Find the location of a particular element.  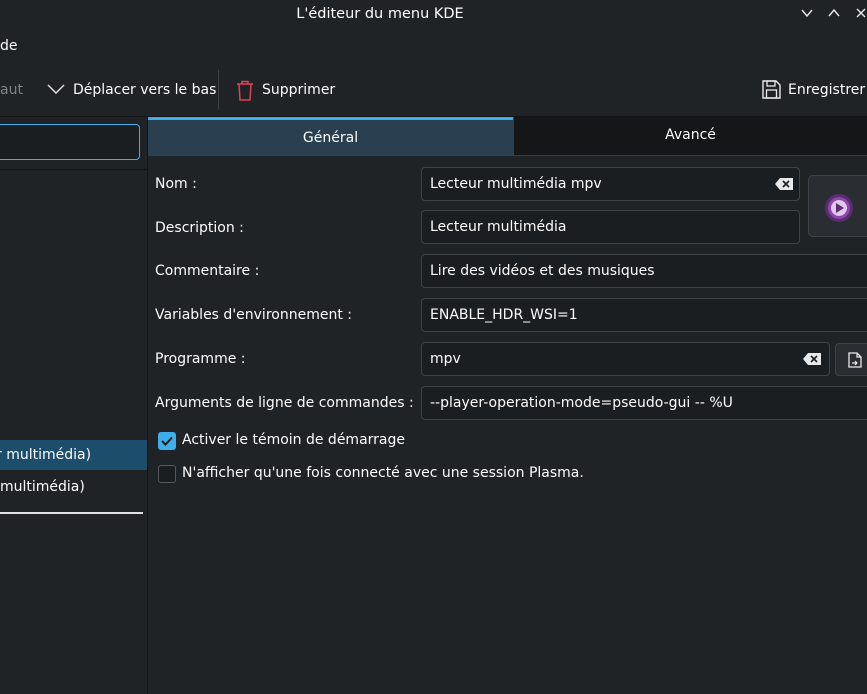

startup-notify-checkbox is located at coordinates (167, 441).